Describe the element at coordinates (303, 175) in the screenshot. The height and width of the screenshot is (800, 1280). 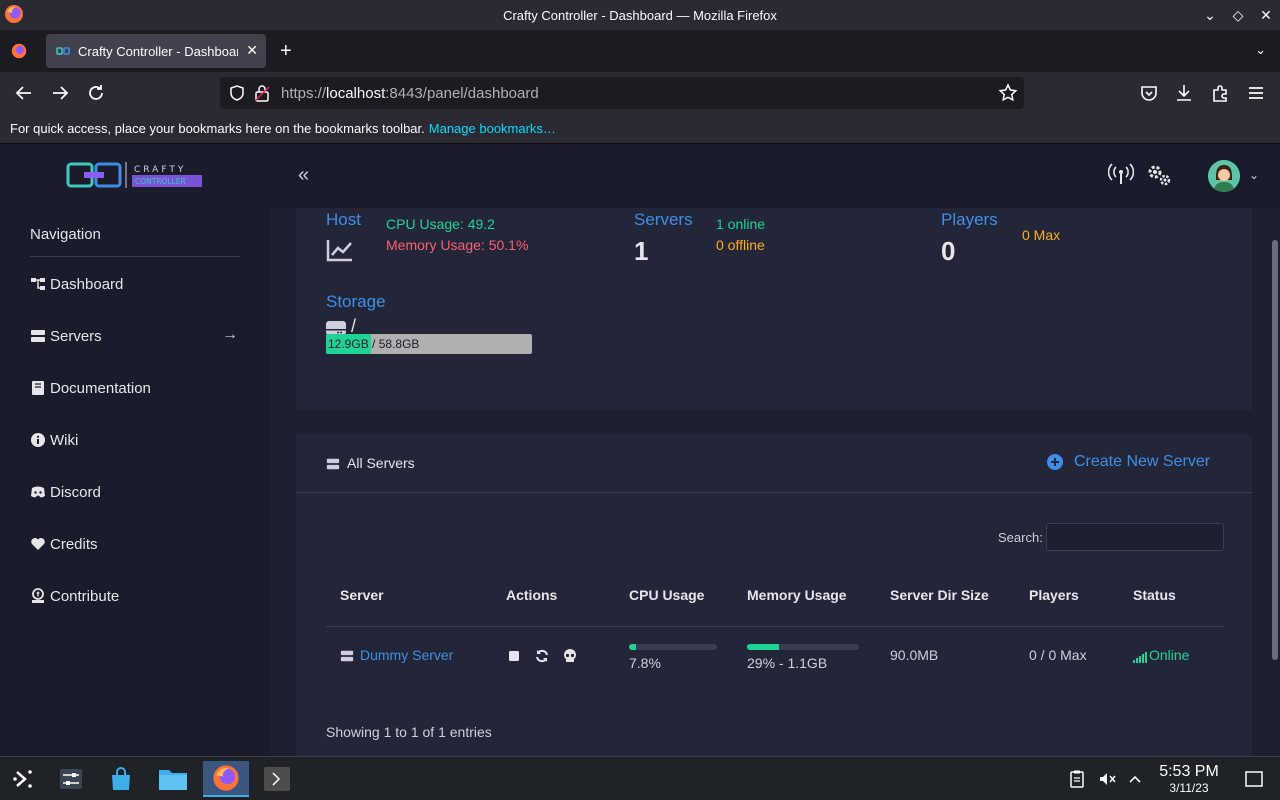
I see `sidebar-collapse-icon: «` at that location.